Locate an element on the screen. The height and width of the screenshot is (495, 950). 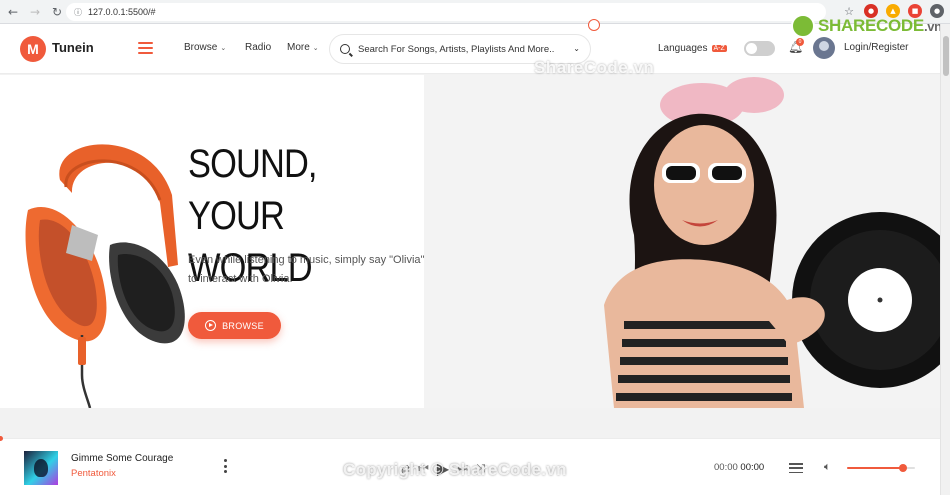
language-badge: A-Z is located at coordinates (719, 48).